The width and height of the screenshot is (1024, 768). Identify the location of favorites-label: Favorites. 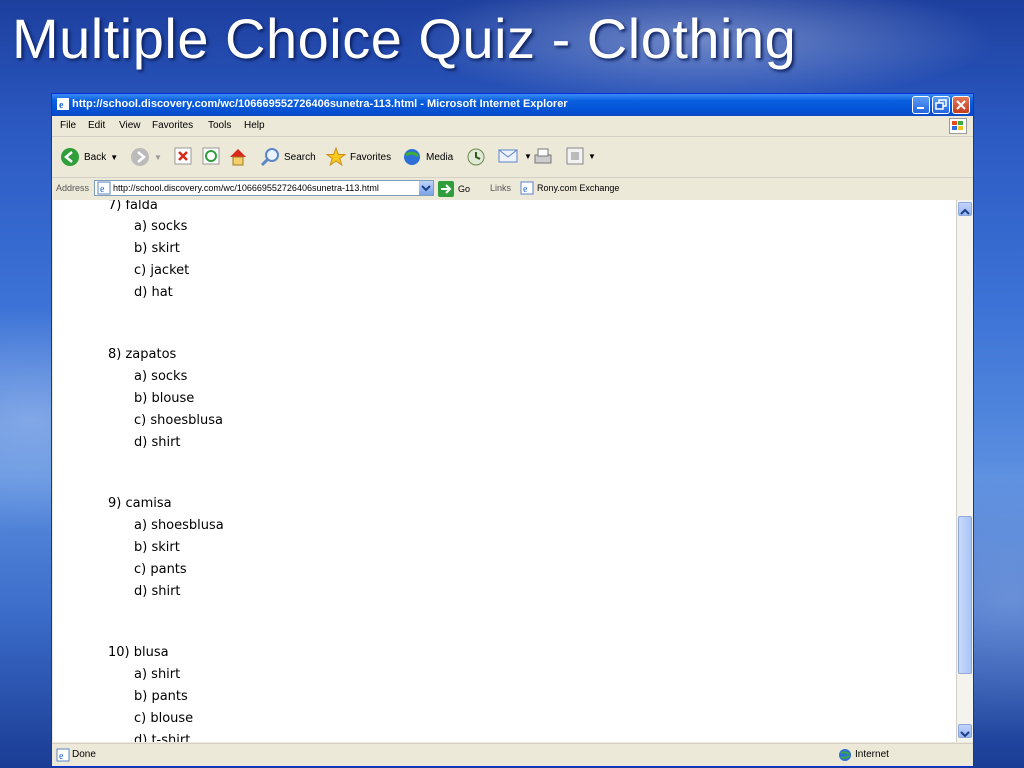
(371, 157).